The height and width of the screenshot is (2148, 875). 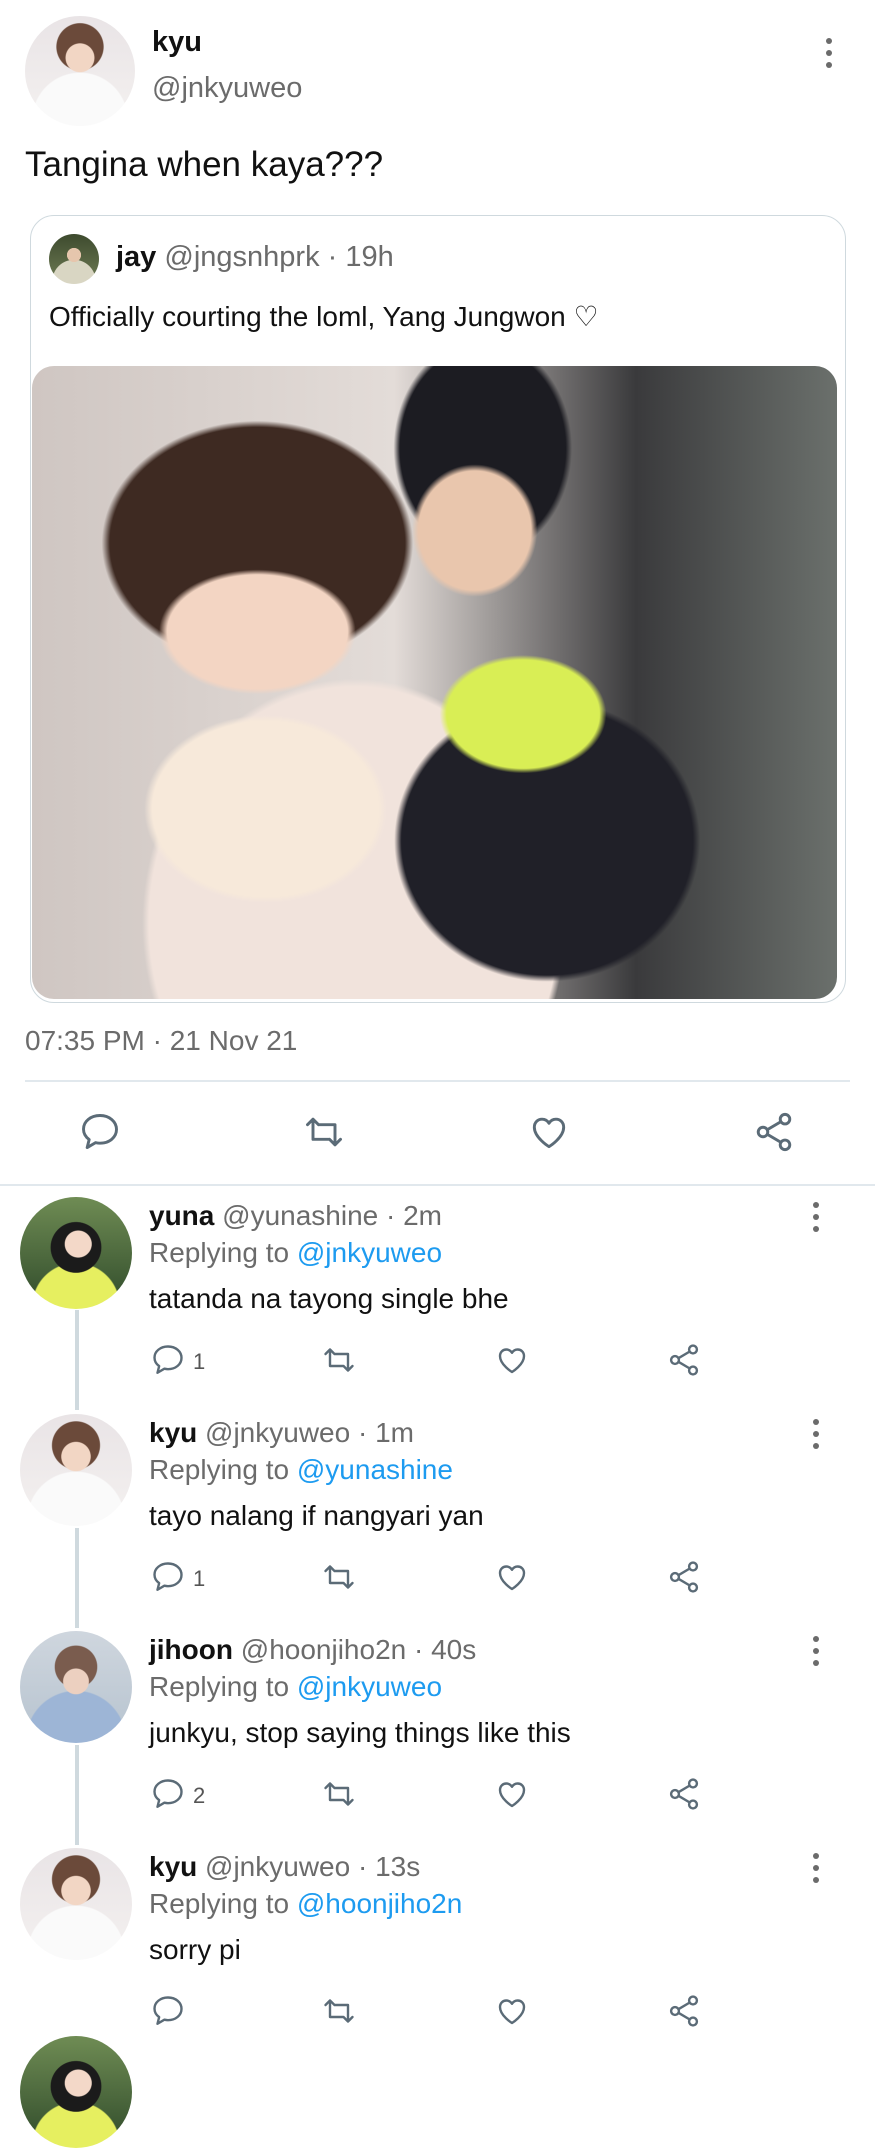 I want to click on replying-to: Replying to @yunashine, so click(x=301, y=1470).